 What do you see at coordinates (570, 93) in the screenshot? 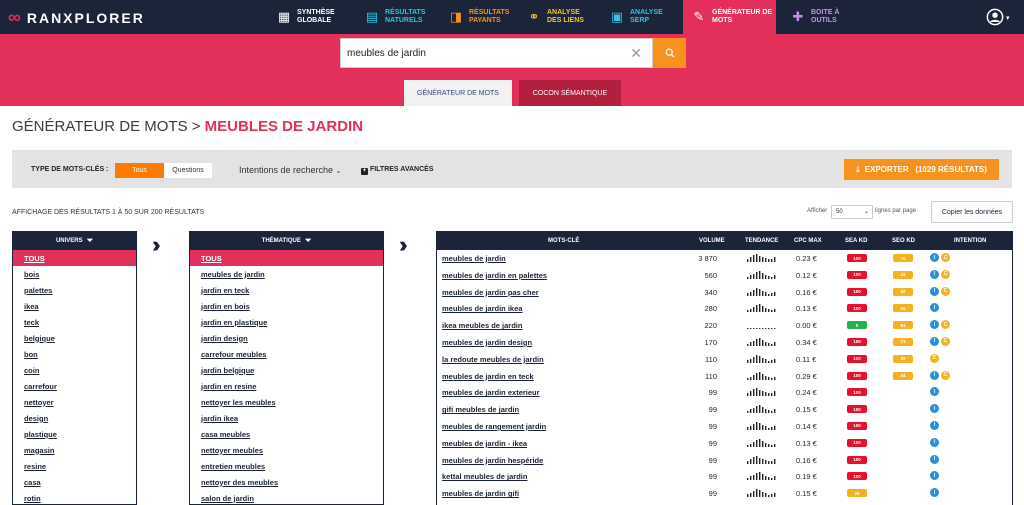
I see `tab-cocon-semantique: COCON SÉMANTIQUE` at bounding box center [570, 93].